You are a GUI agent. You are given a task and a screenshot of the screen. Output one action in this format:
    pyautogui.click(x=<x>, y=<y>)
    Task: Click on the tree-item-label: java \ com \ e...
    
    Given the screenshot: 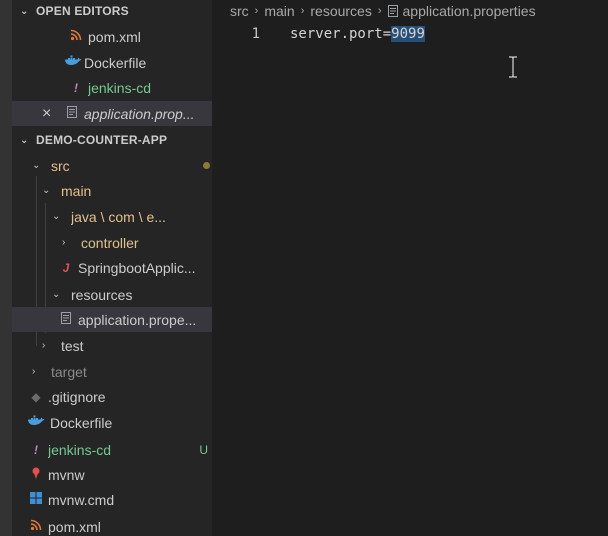 What is the action you would take?
    pyautogui.click(x=118, y=216)
    